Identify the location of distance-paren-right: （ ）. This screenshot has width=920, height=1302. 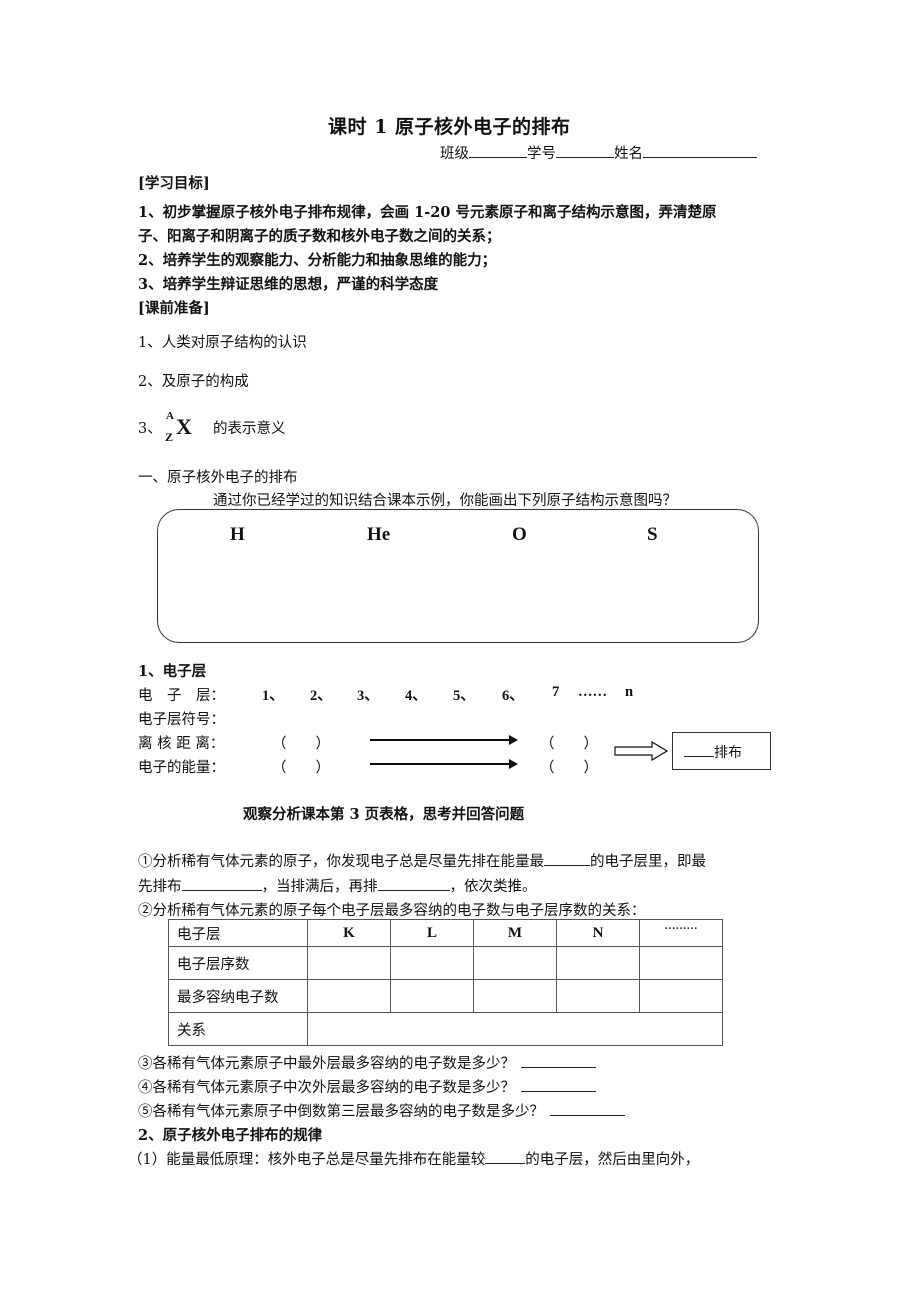
(569, 742).